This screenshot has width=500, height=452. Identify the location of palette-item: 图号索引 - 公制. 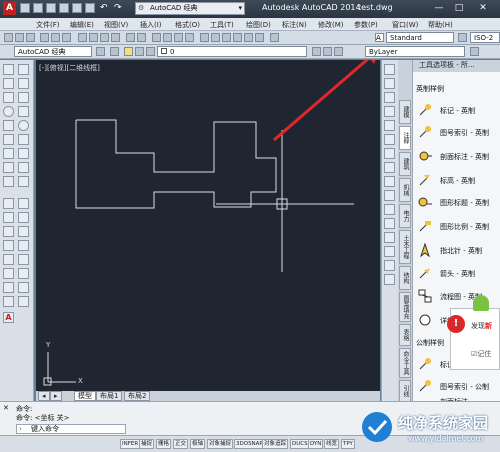
(459, 386).